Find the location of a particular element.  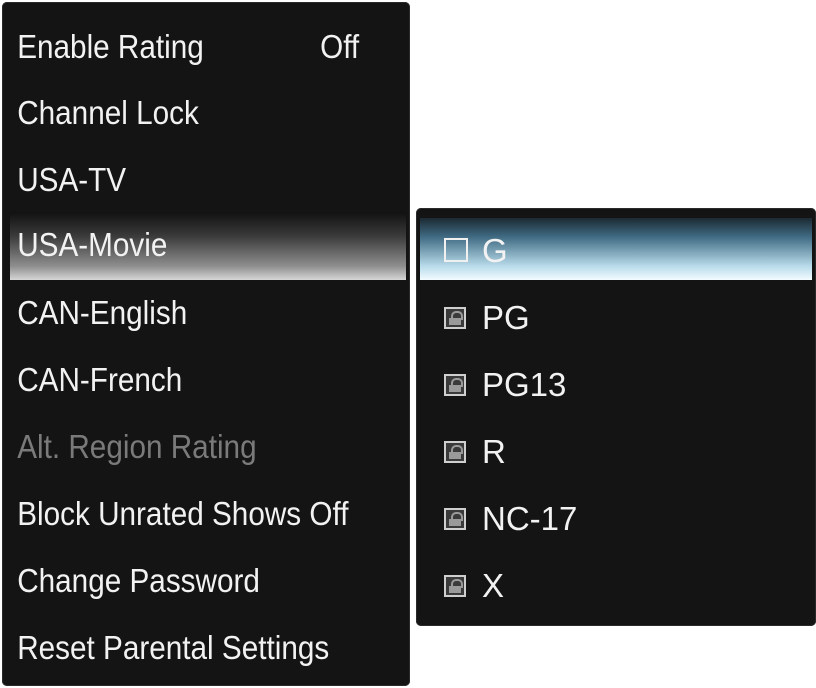

menu-item-label: CAN-English is located at coordinates (102, 312).